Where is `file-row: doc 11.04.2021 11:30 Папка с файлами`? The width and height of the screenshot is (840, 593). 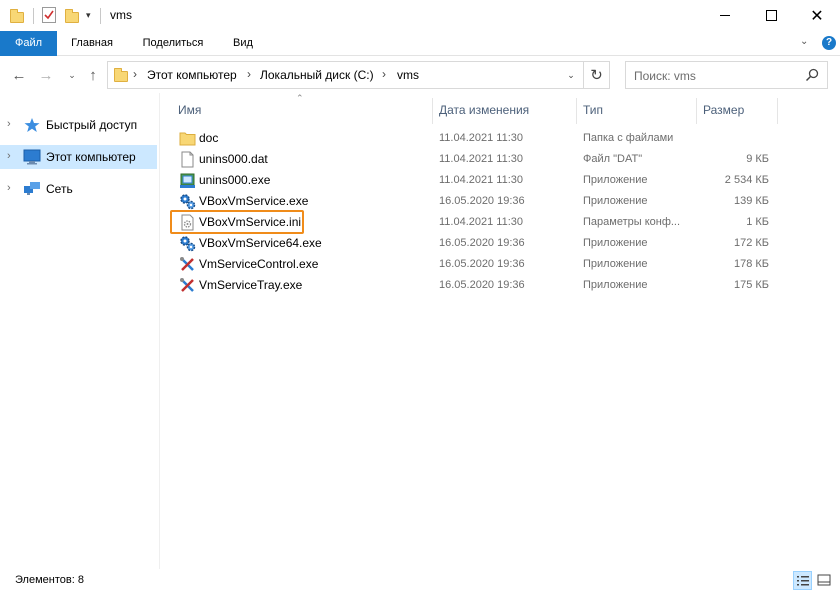 file-row: doc 11.04.2021 11:30 Папка с файлами is located at coordinates (475, 138).